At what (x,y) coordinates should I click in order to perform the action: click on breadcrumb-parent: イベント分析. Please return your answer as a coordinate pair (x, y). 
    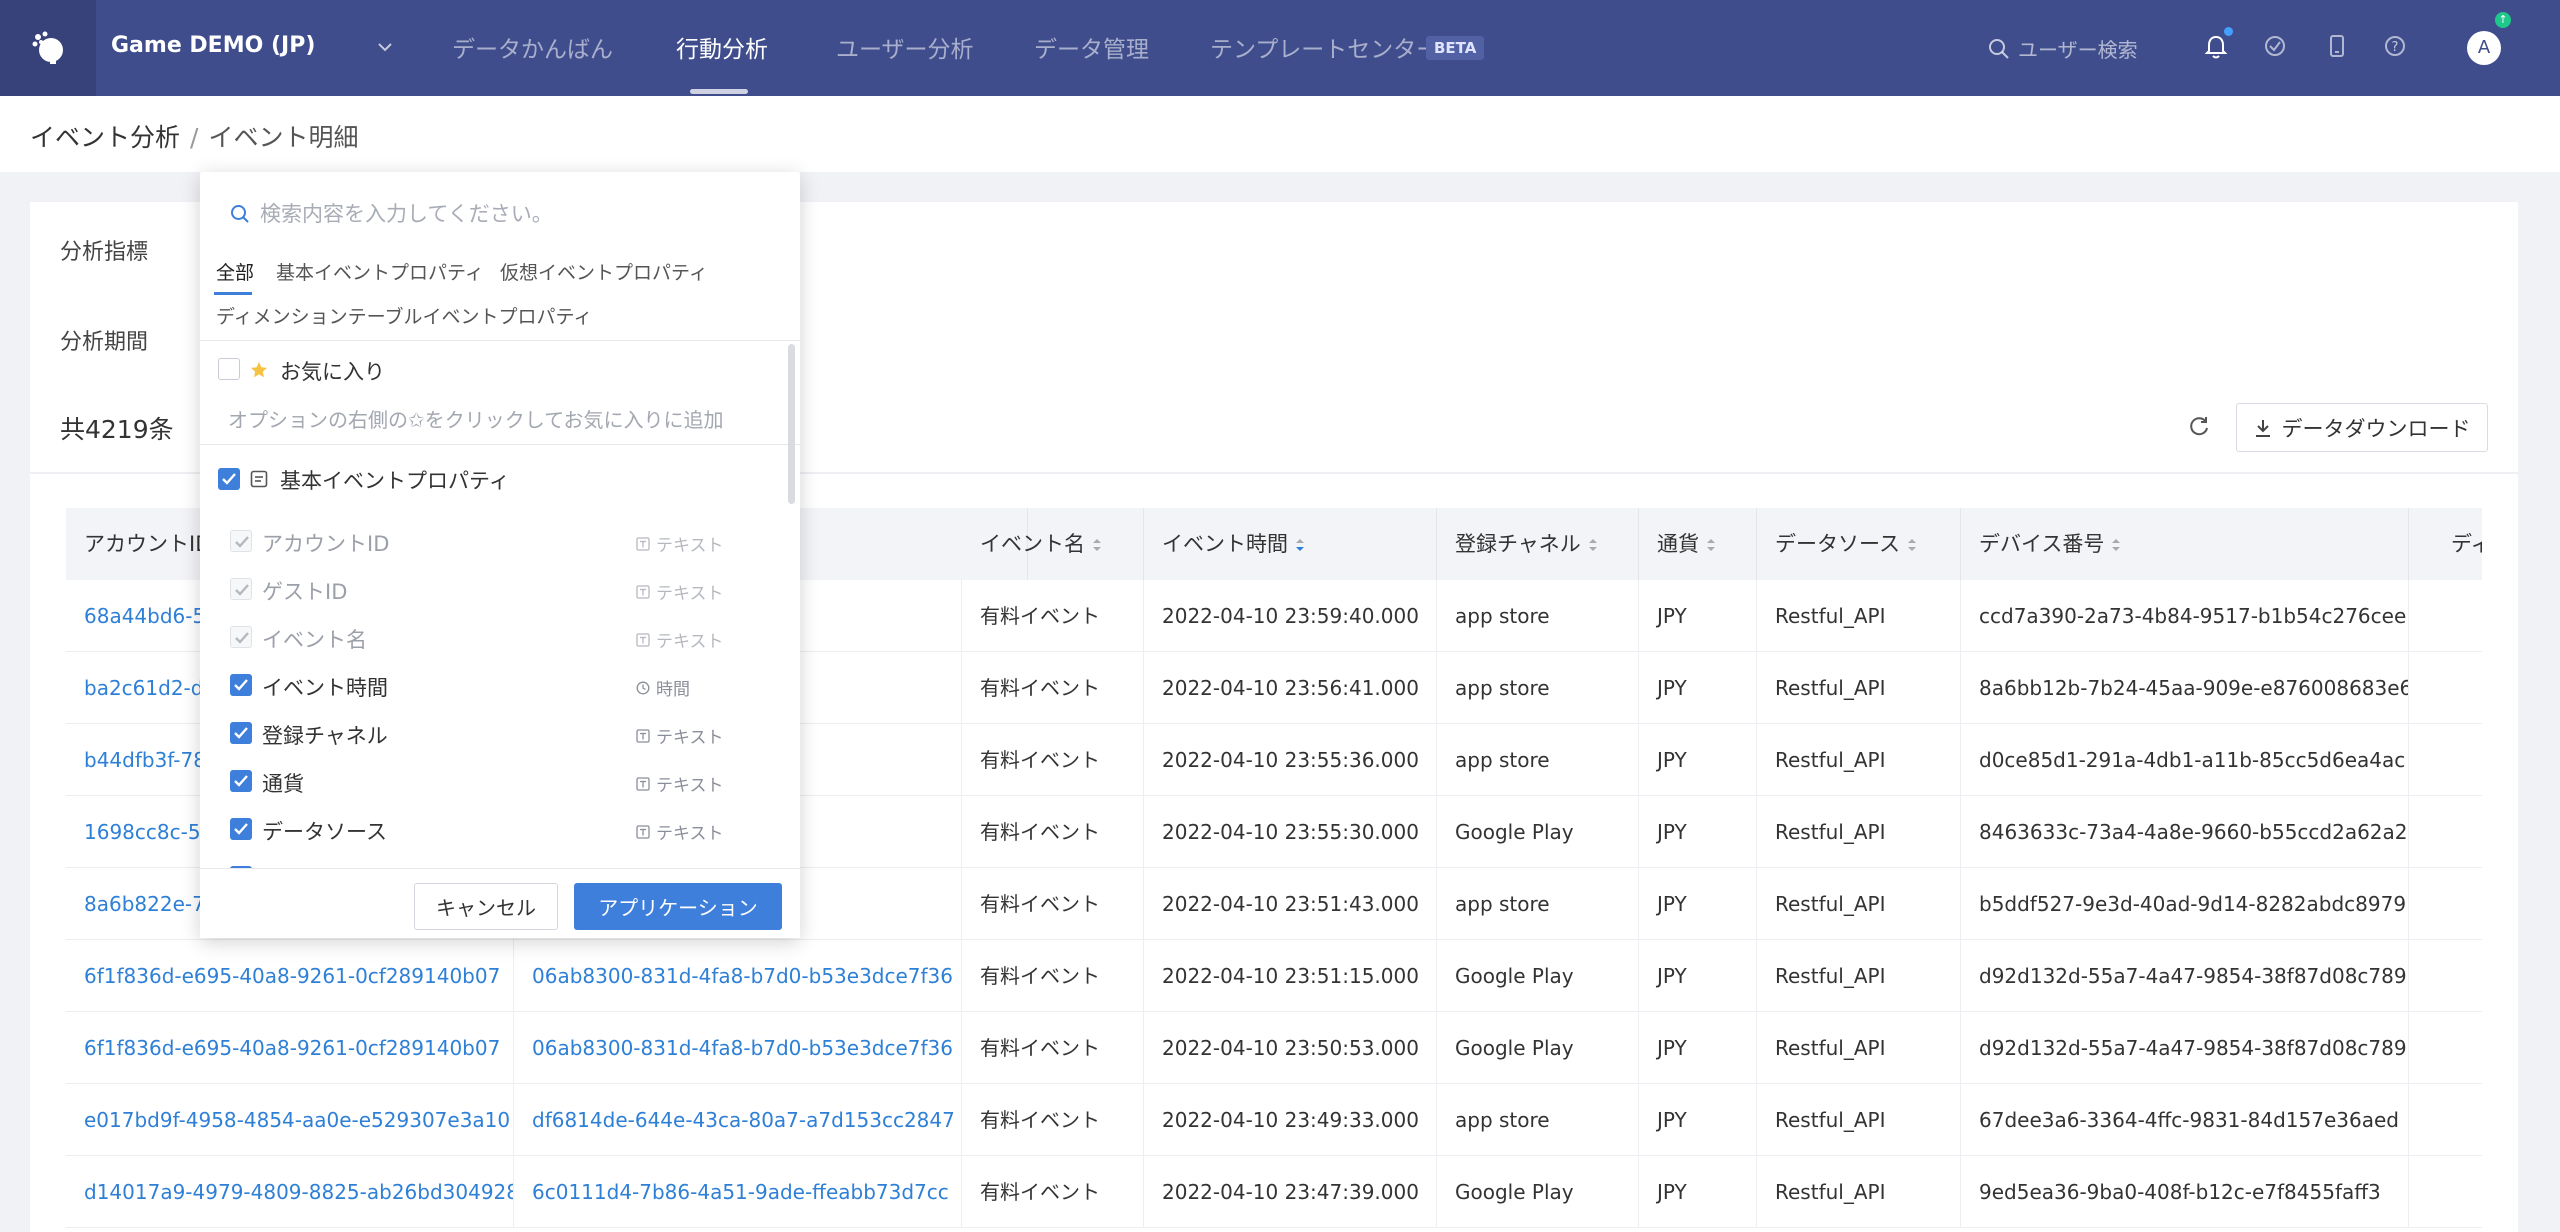
    Looking at the image, I should click on (105, 137).